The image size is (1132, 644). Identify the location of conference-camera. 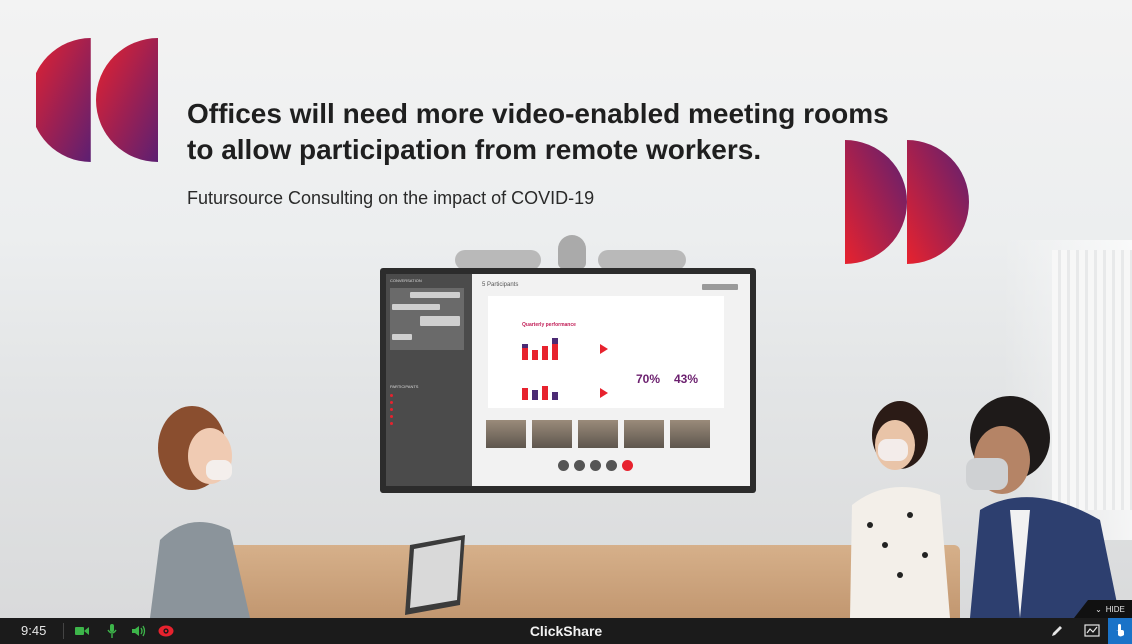
(572, 252).